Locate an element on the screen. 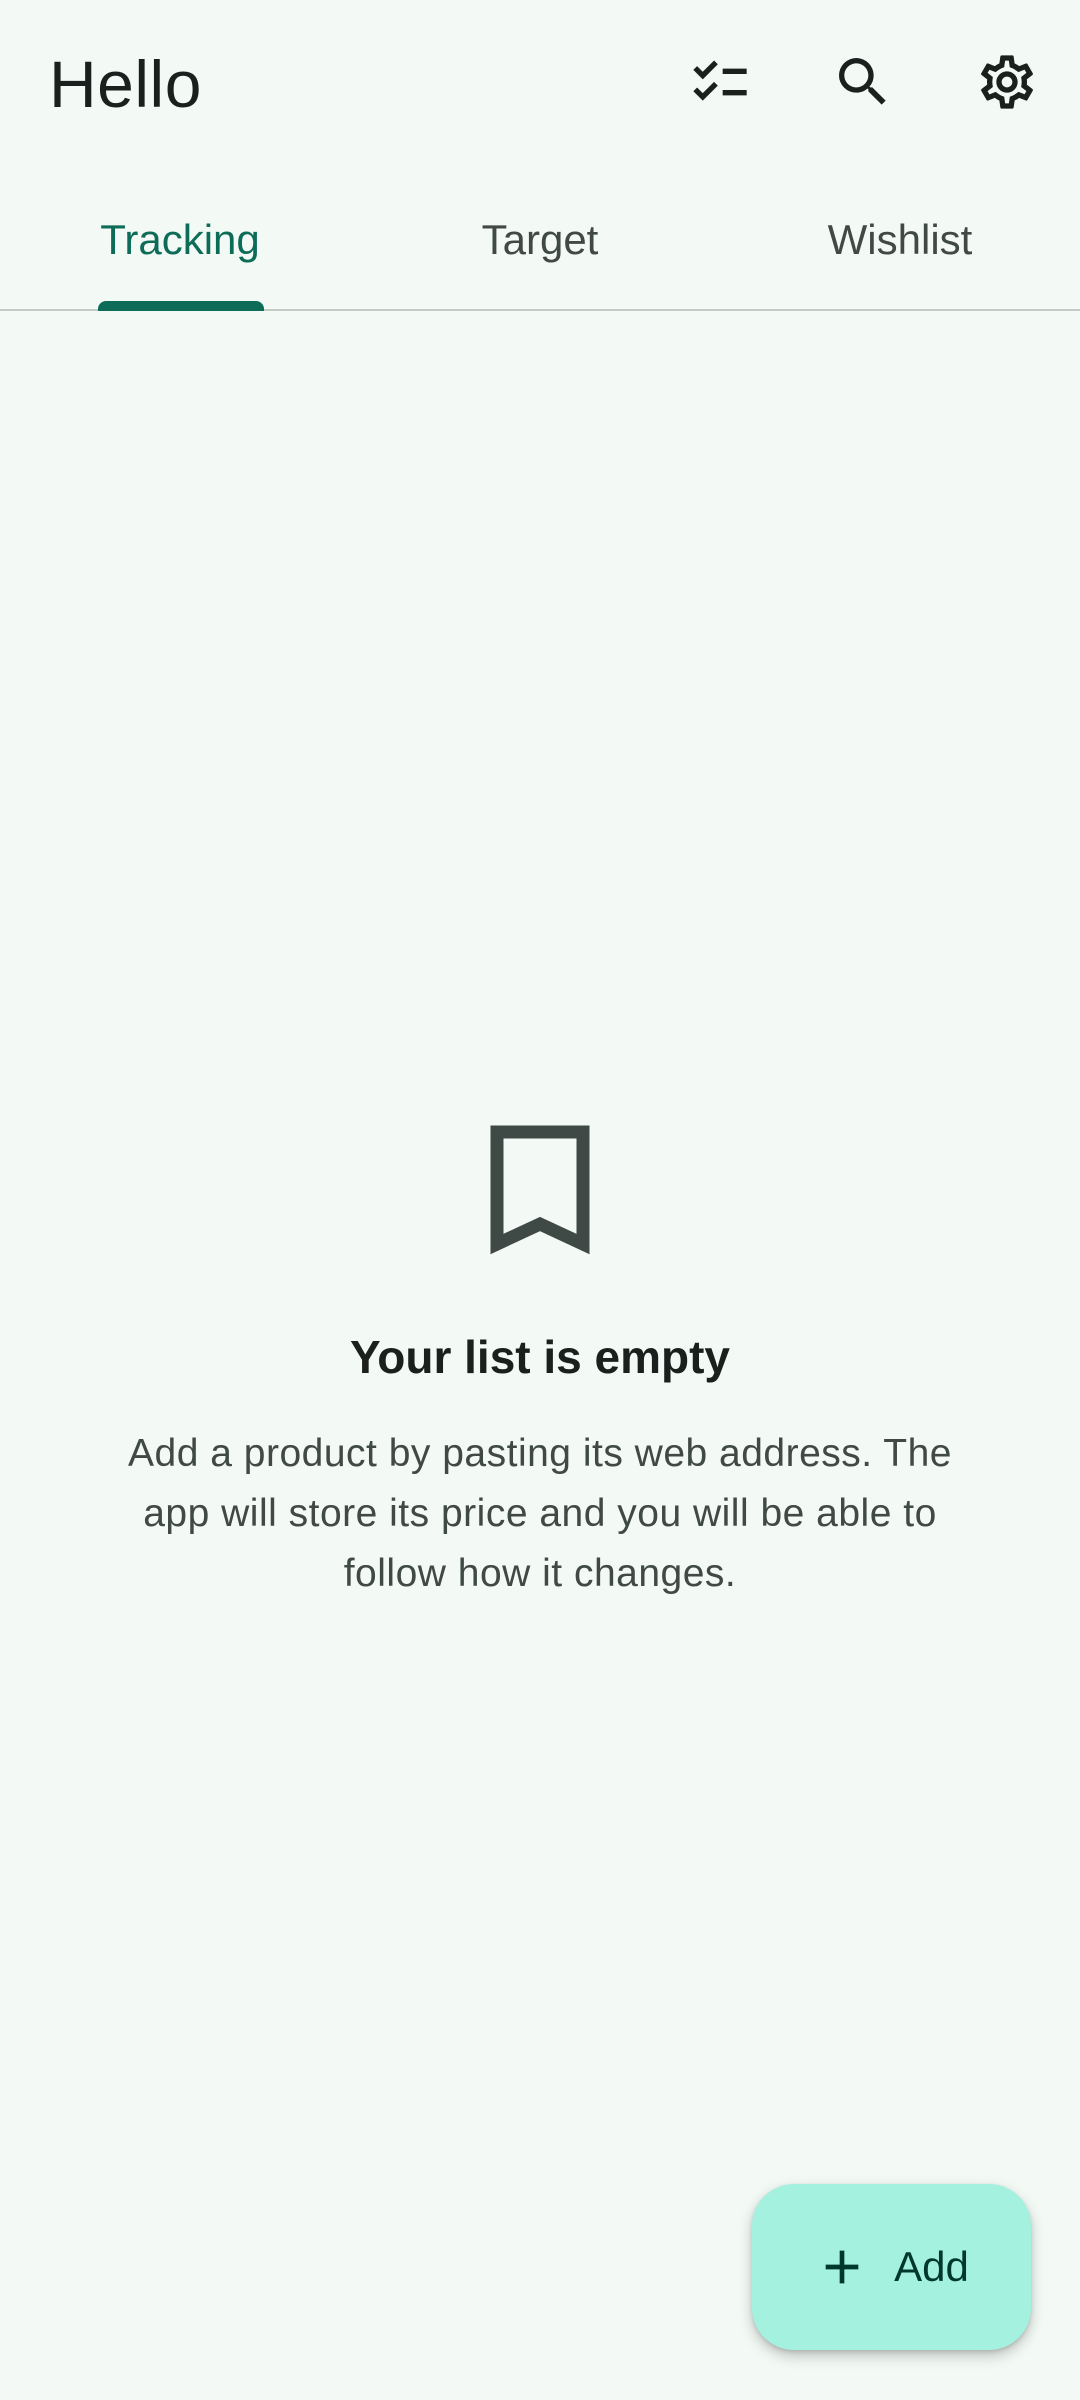 This screenshot has width=1080, height=2400. empty-state-title: Your list is empty is located at coordinates (540, 1357).